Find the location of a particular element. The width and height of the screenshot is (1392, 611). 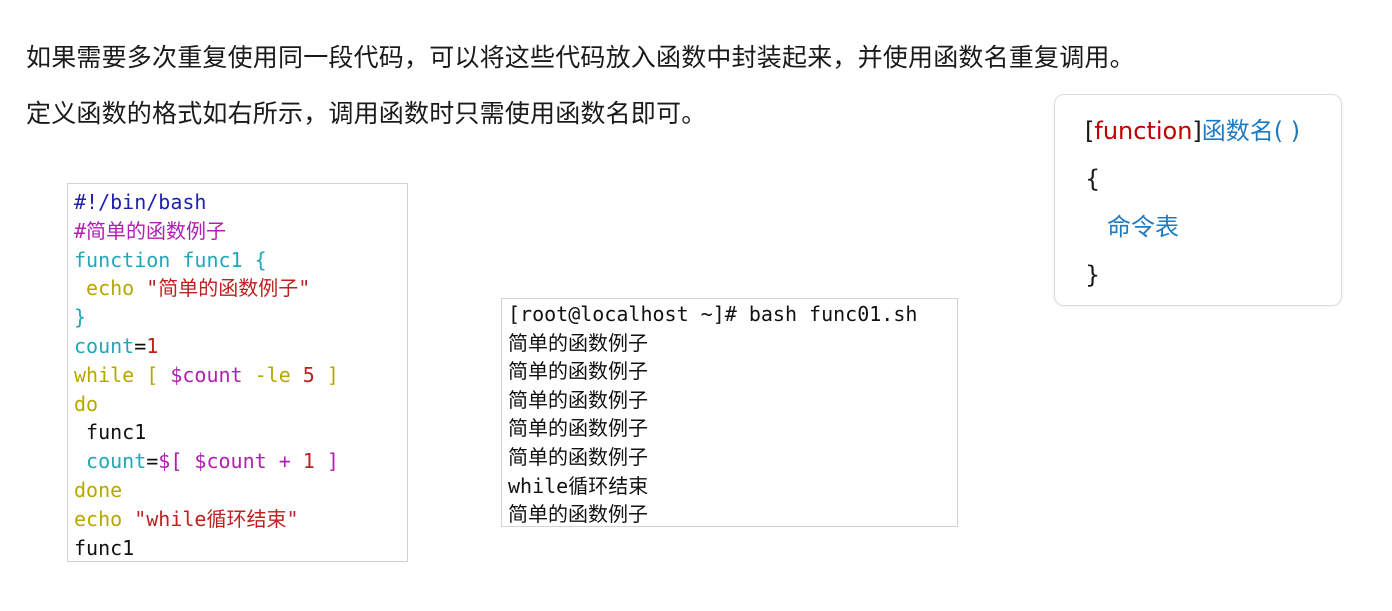

code-line: echo "简单的函数例子" is located at coordinates (240, 288).